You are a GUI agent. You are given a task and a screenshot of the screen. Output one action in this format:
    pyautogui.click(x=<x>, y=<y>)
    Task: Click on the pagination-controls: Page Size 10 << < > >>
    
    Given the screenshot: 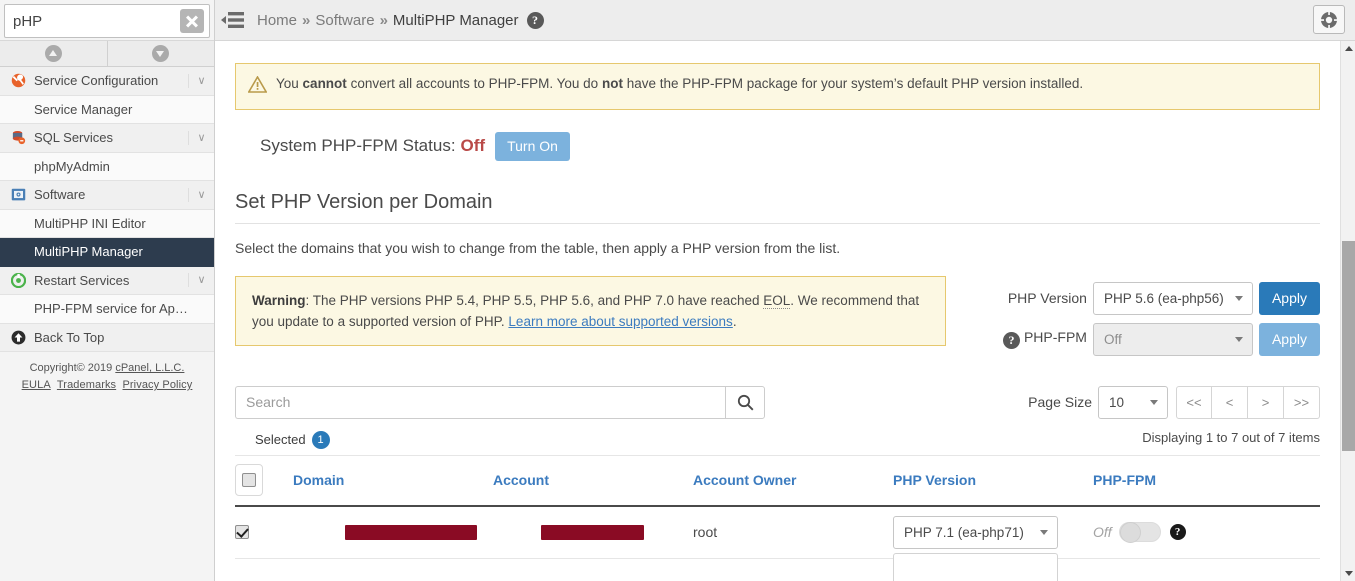 What is the action you would take?
    pyautogui.click(x=1174, y=402)
    